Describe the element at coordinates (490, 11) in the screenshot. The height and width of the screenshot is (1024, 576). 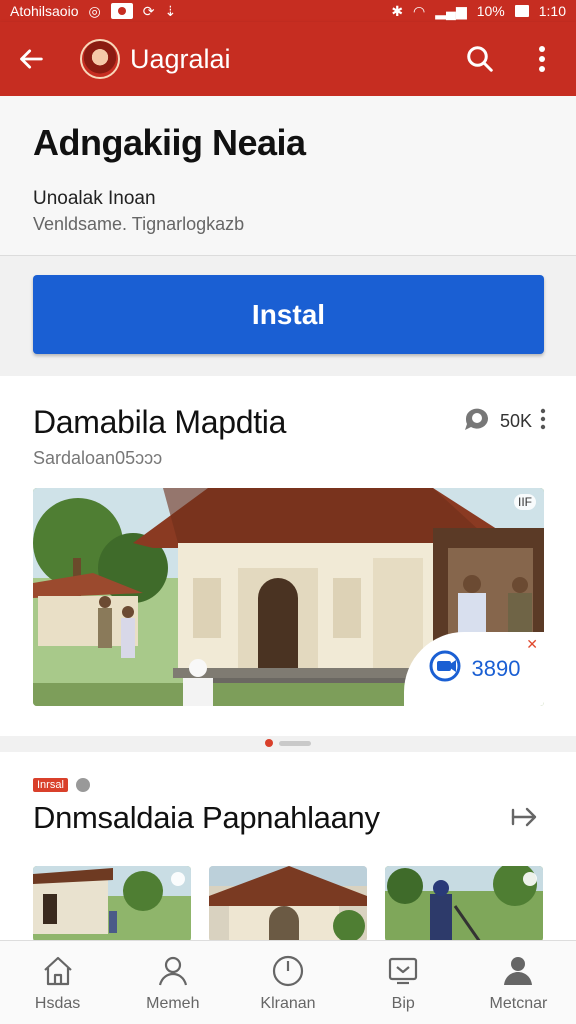
I see `battery-percent: 10%` at that location.